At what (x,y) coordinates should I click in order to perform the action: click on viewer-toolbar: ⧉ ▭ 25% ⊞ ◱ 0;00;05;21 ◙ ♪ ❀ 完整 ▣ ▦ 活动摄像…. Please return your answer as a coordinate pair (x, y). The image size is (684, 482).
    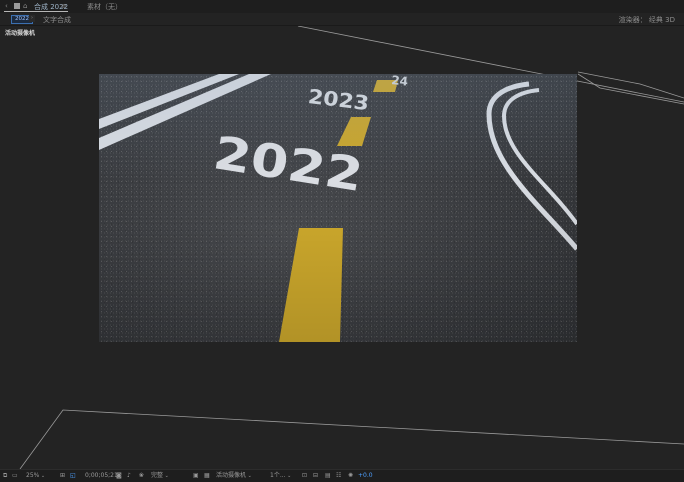
    Looking at the image, I should click on (342, 475).